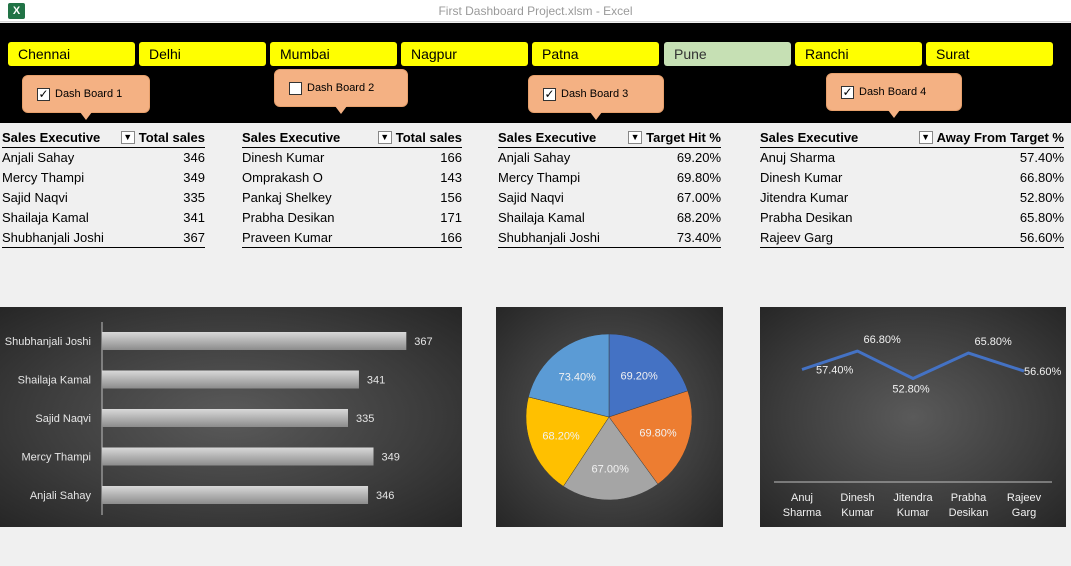 The height and width of the screenshot is (566, 1071). What do you see at coordinates (683, 137) in the screenshot?
I see `column-header: Target Hit %` at bounding box center [683, 137].